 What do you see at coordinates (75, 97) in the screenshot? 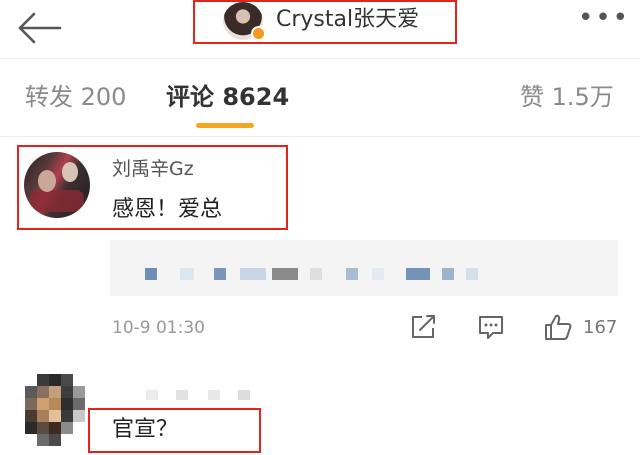
I see `tab-repost: 转发 200` at bounding box center [75, 97].